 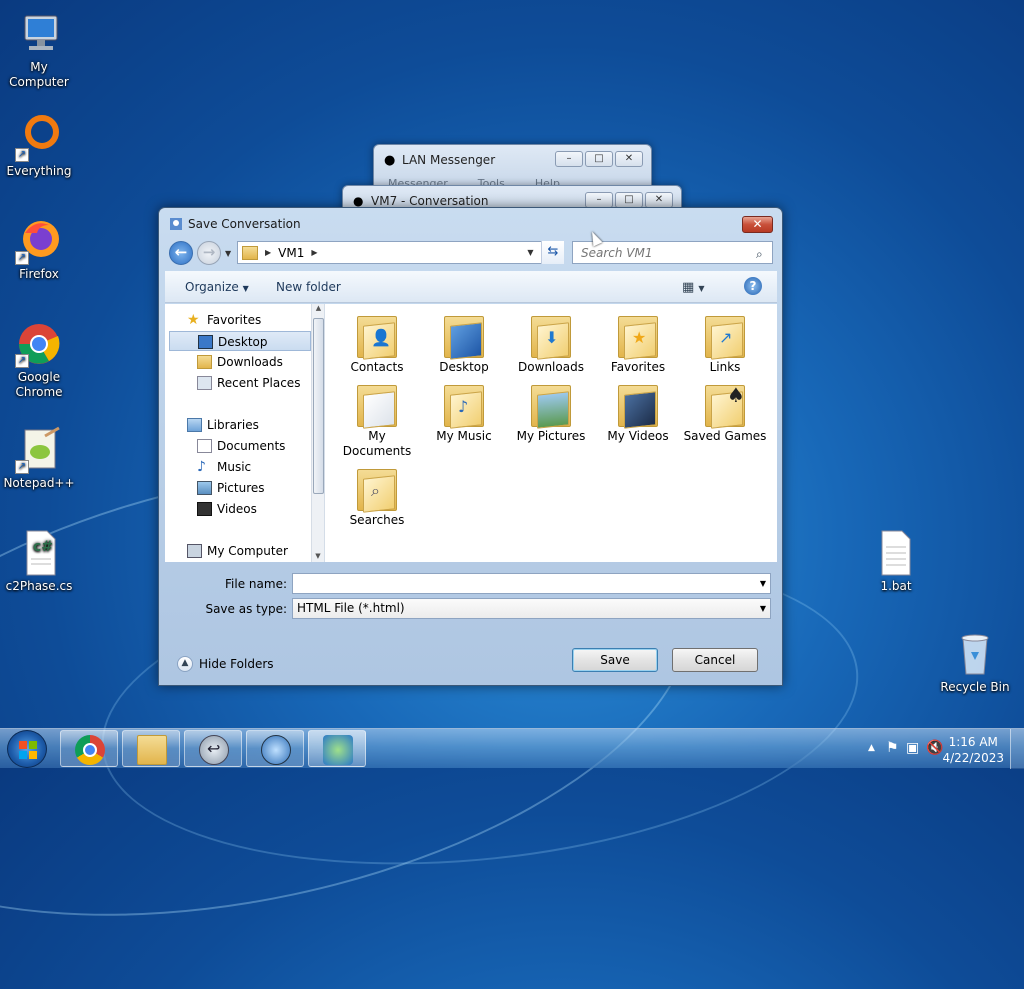 I want to click on nav-label: Videos, so click(x=237, y=509).